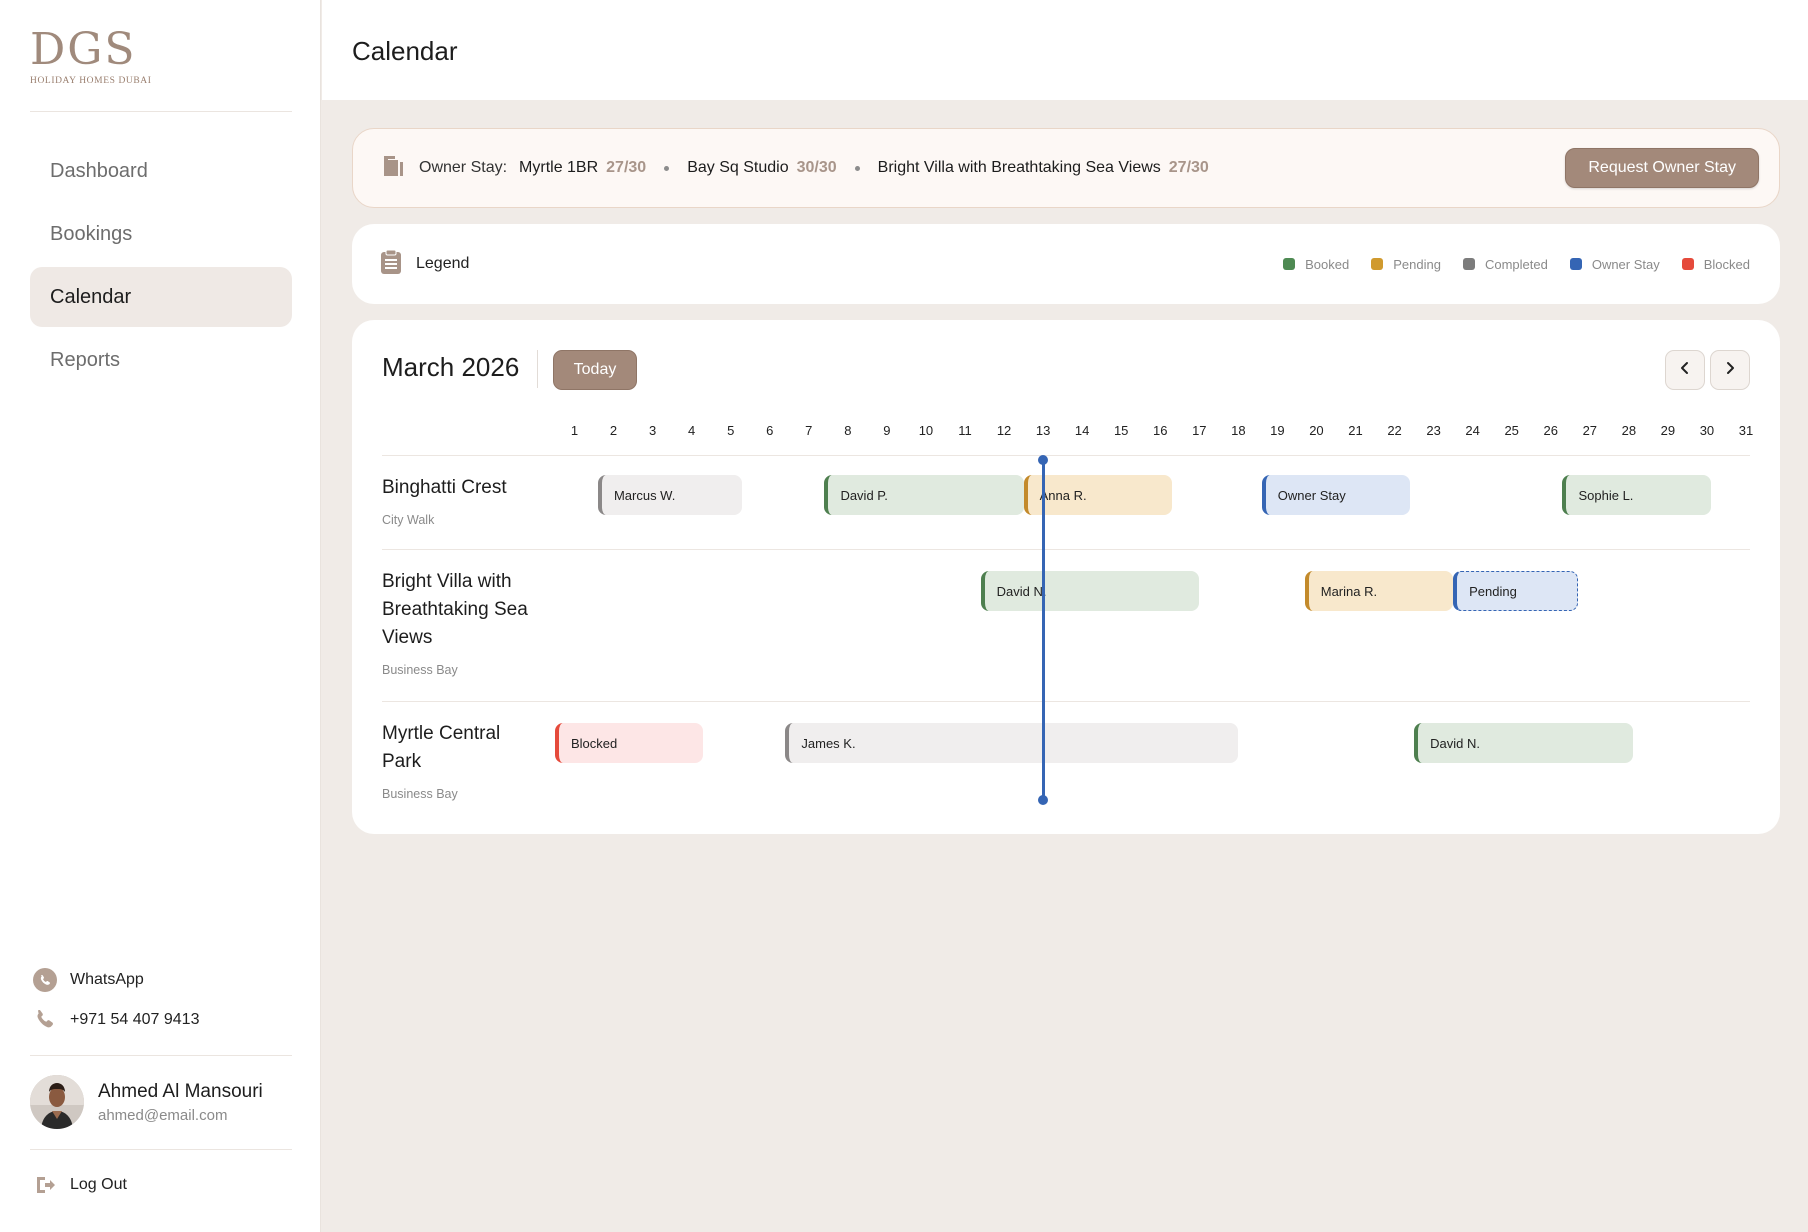 The height and width of the screenshot is (1232, 1808). What do you see at coordinates (731, 430) in the screenshot?
I see `day-header: 5` at bounding box center [731, 430].